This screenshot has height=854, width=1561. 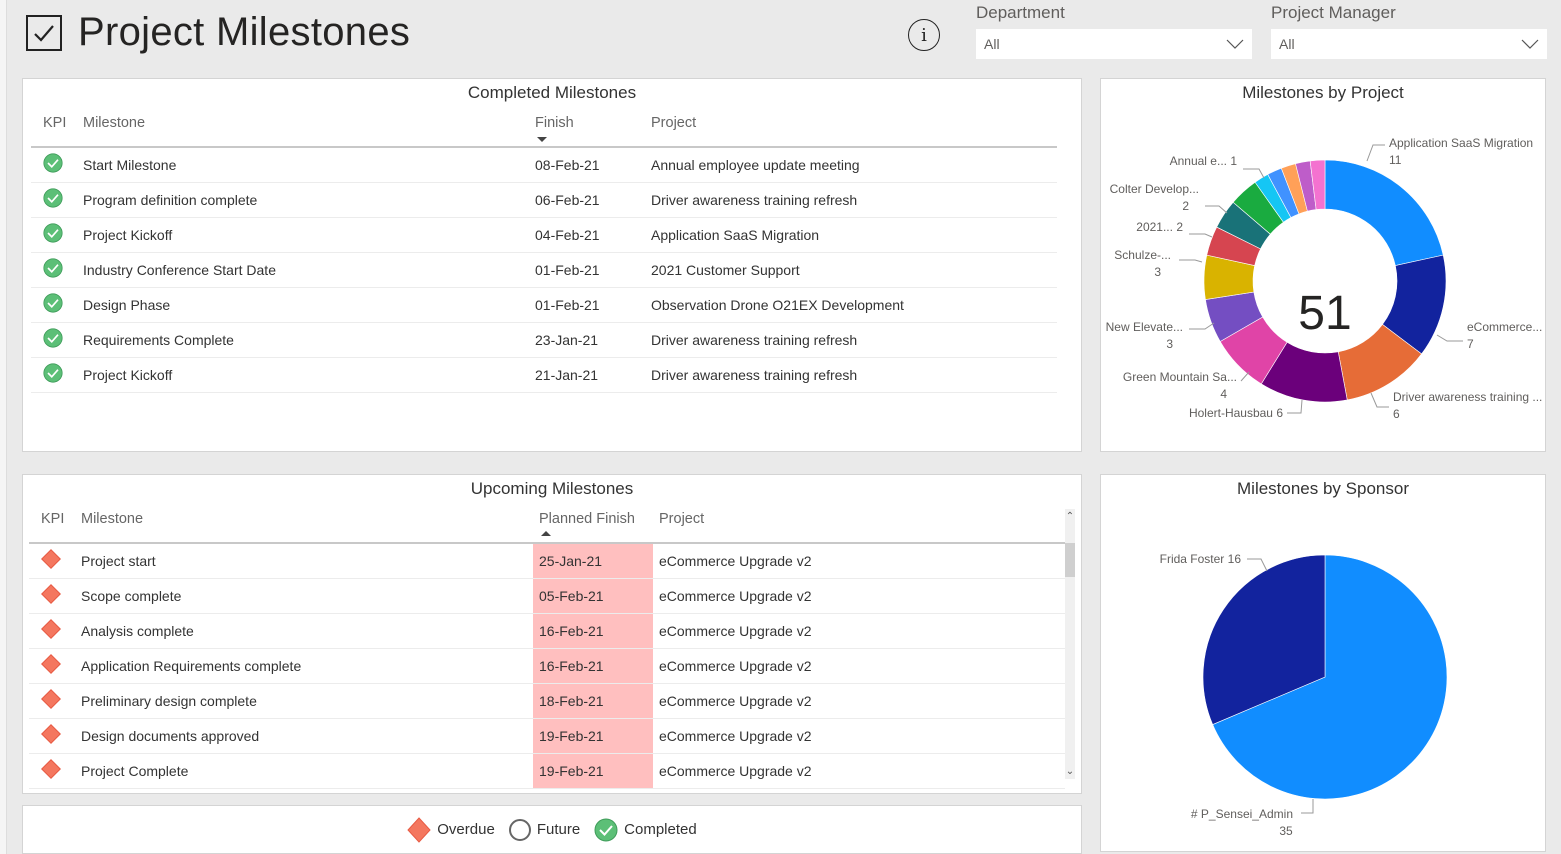 What do you see at coordinates (1409, 44) in the screenshot?
I see `project-manager-dropdown: All` at bounding box center [1409, 44].